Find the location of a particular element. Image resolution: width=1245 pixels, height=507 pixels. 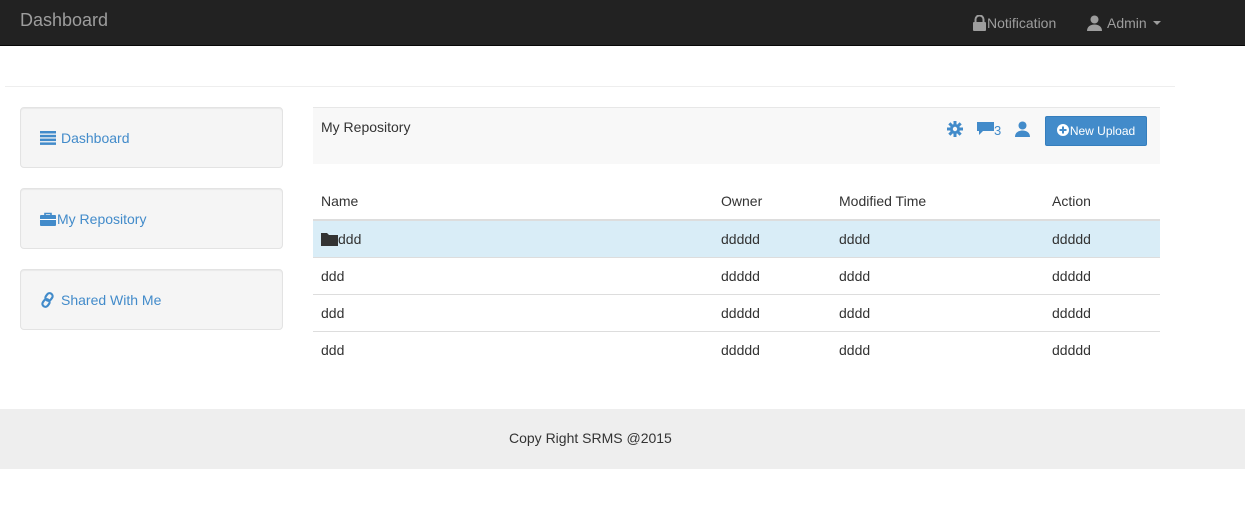

file-name: ddd is located at coordinates (350, 238).